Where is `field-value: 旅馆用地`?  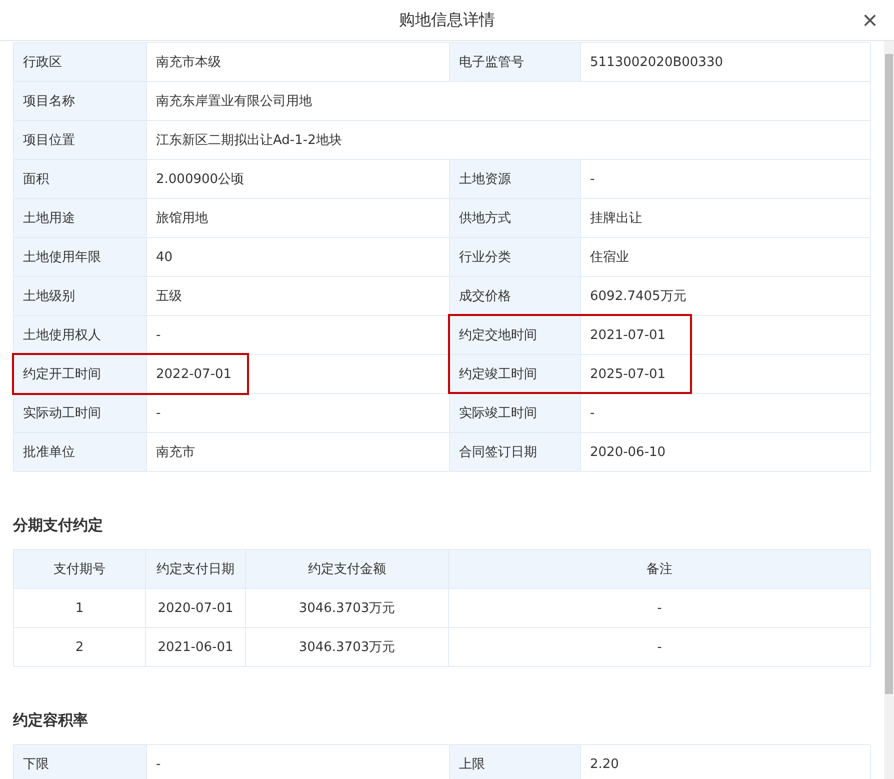
field-value: 旅馆用地 is located at coordinates (298, 218).